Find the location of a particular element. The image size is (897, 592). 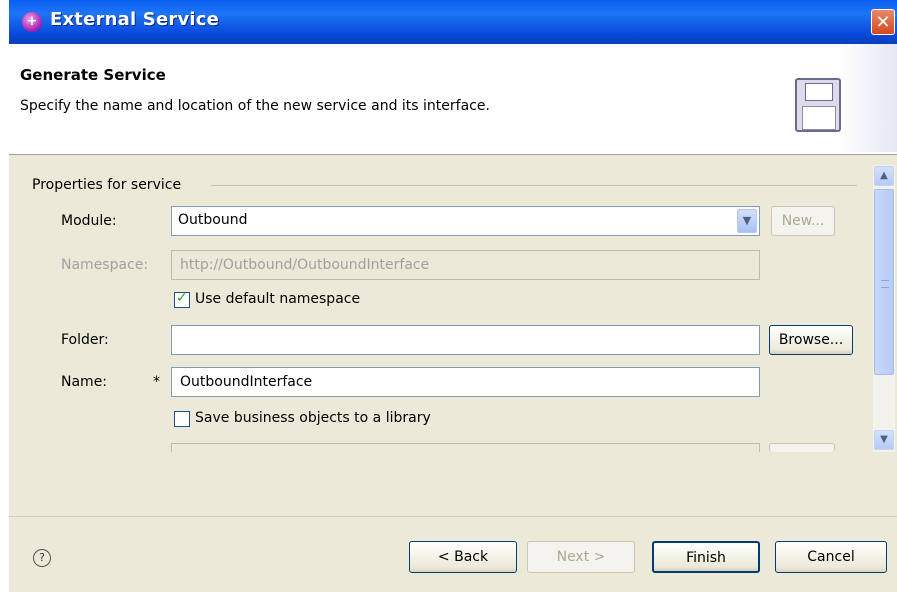

module-dropdown: Outbound ▼ is located at coordinates (465, 221).